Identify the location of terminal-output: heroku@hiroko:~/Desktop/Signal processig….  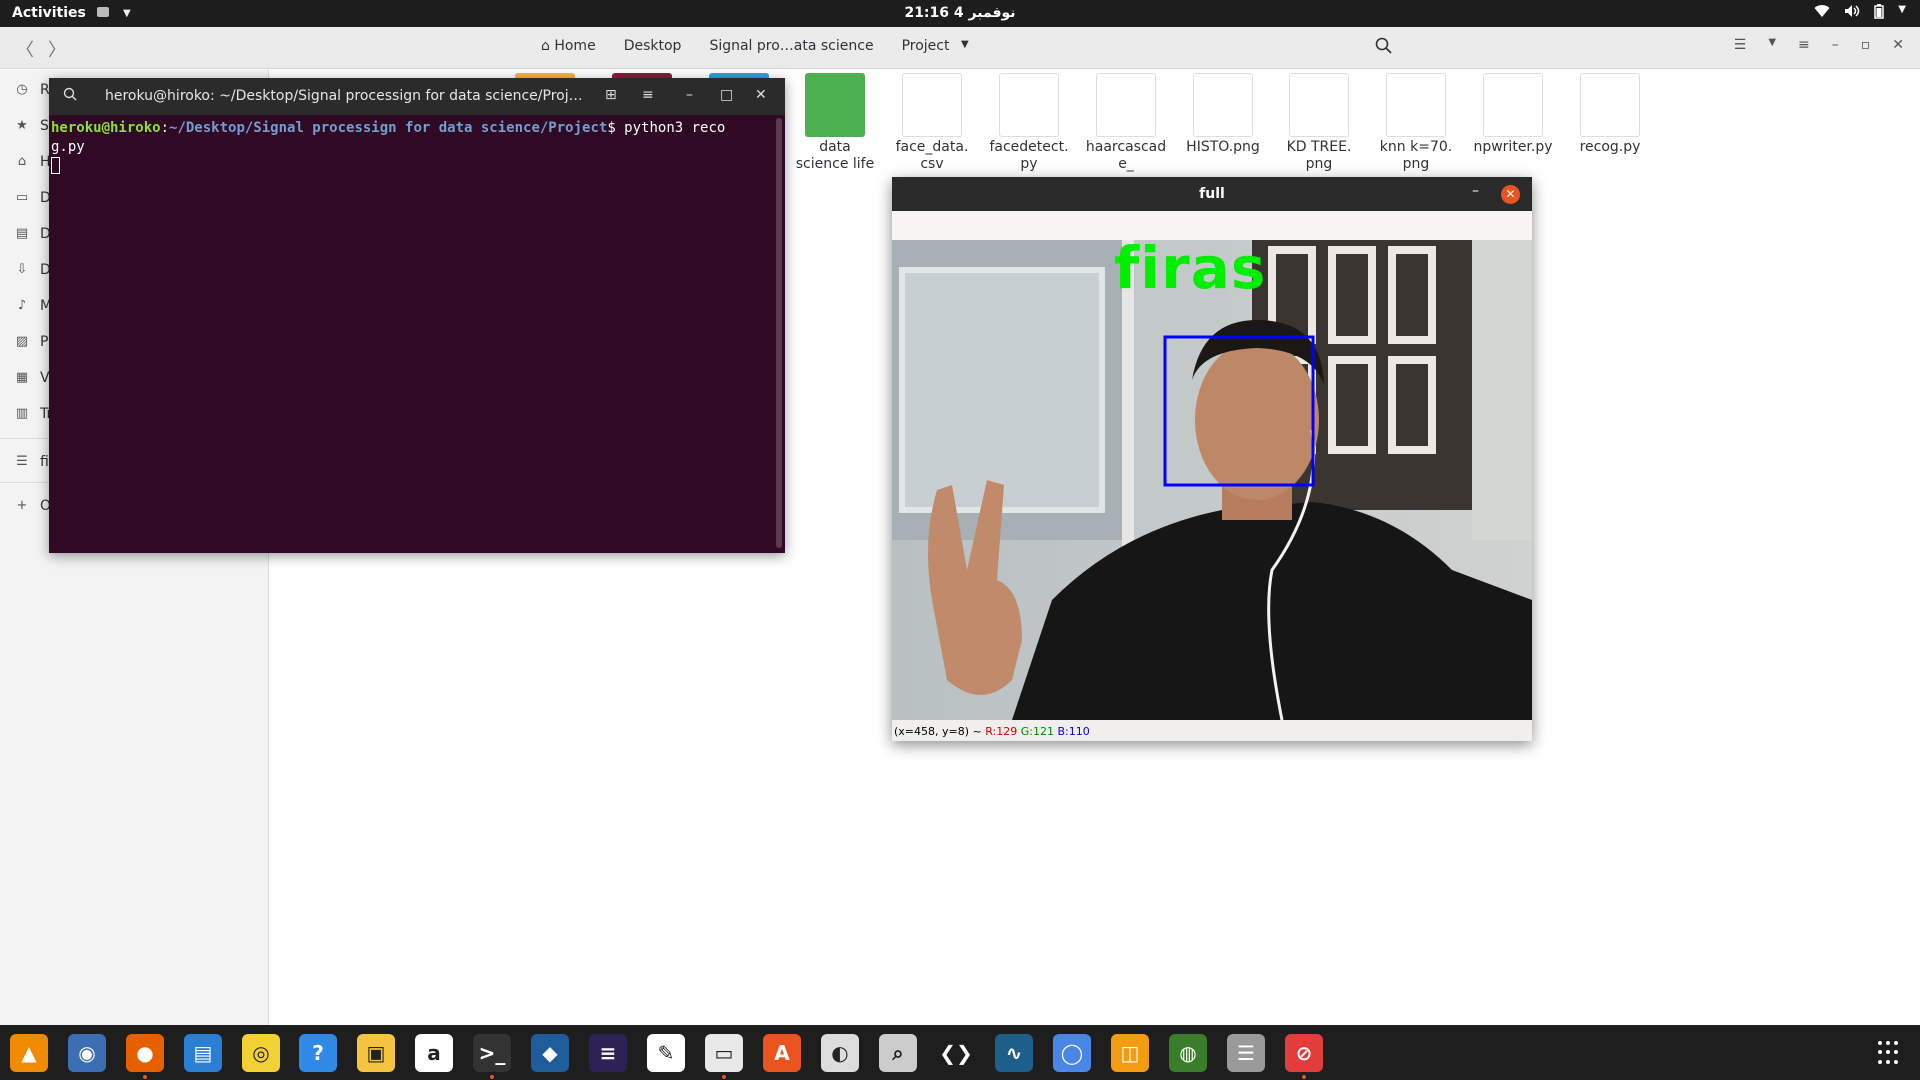
(411, 148).